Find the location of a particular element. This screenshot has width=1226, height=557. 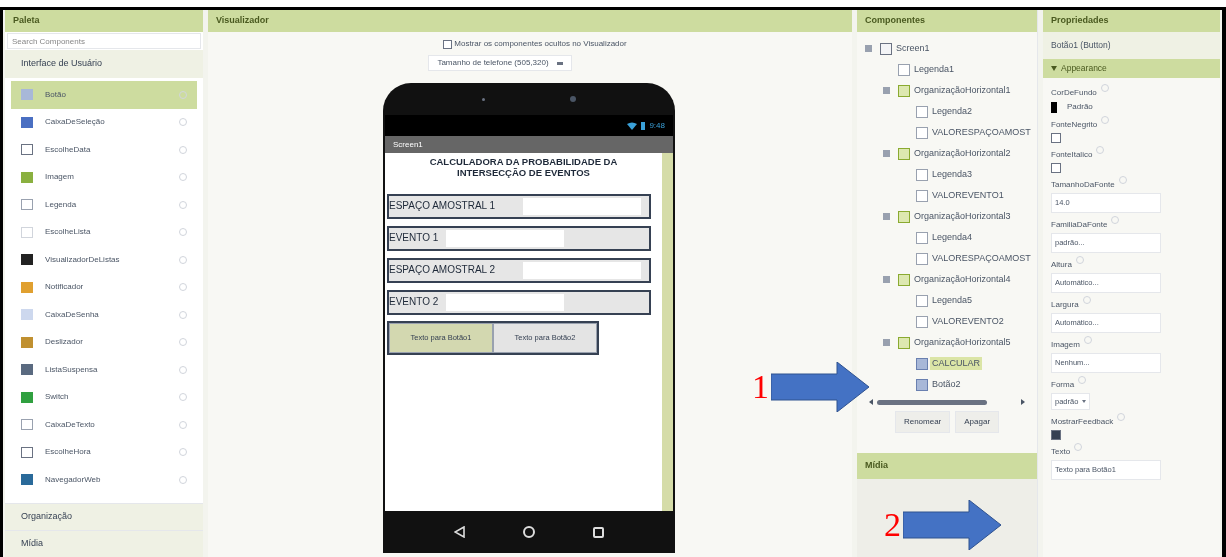

panel-button: Apagar is located at coordinates (977, 422).